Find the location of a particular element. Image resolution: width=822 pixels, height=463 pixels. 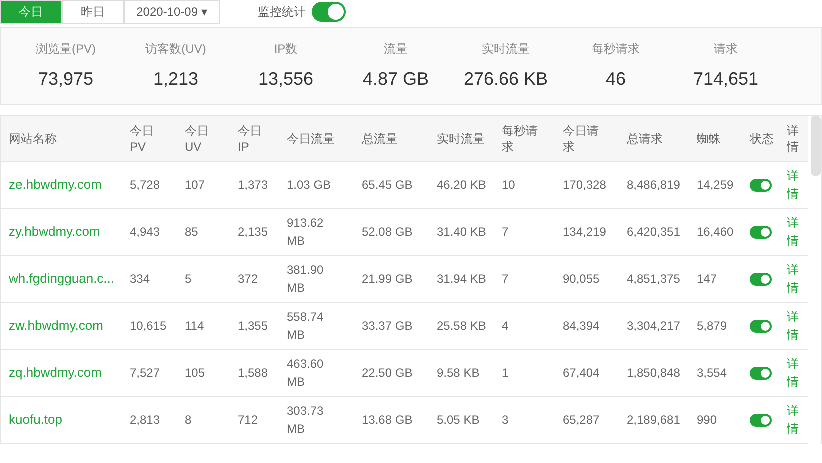

table-cell-text: 21.99 GB is located at coordinates (388, 279).